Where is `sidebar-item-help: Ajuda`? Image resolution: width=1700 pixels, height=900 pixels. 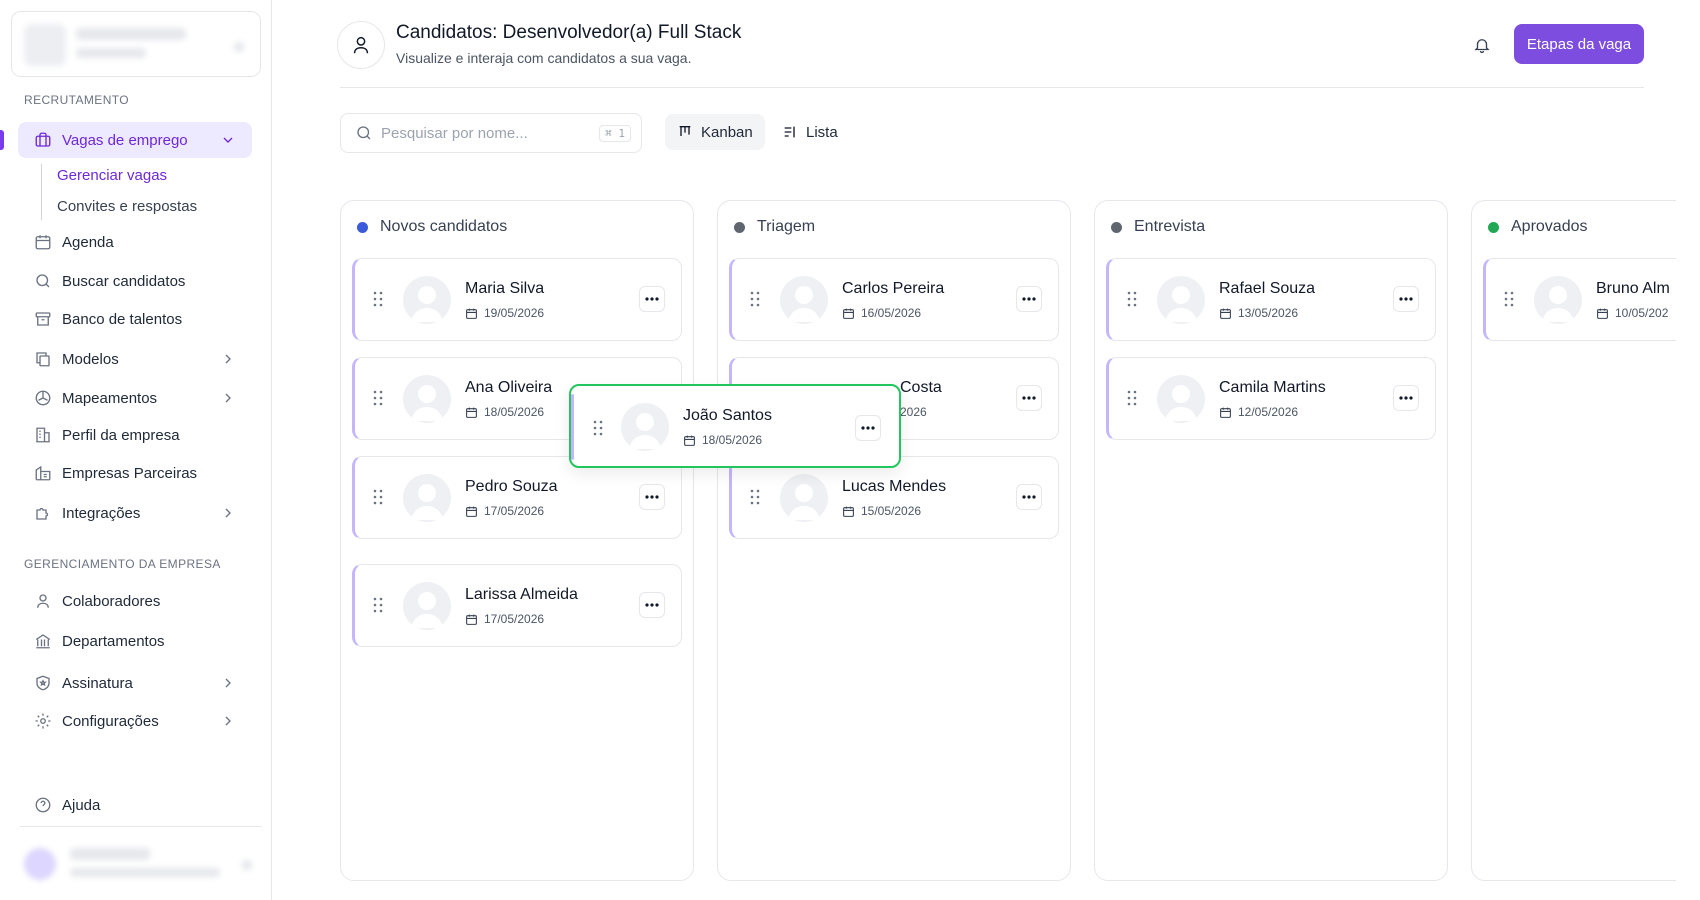
sidebar-item-help: Ajuda is located at coordinates (135, 805).